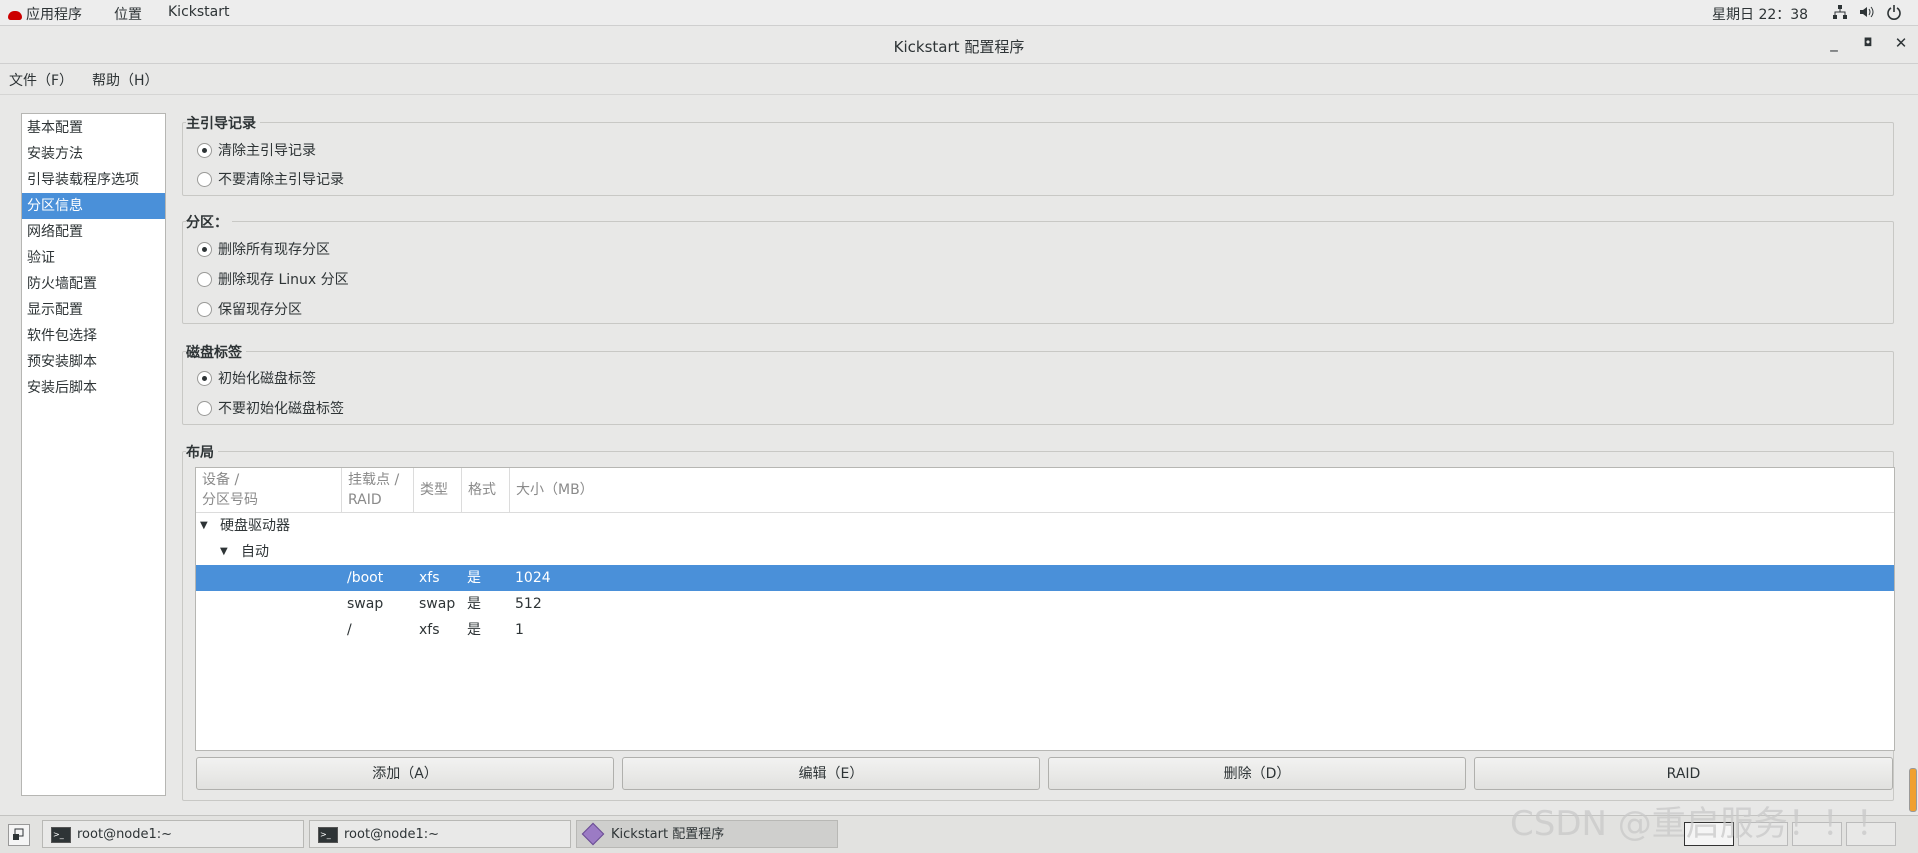  Describe the element at coordinates (1840, 14) in the screenshot. I see `network-icon` at that location.